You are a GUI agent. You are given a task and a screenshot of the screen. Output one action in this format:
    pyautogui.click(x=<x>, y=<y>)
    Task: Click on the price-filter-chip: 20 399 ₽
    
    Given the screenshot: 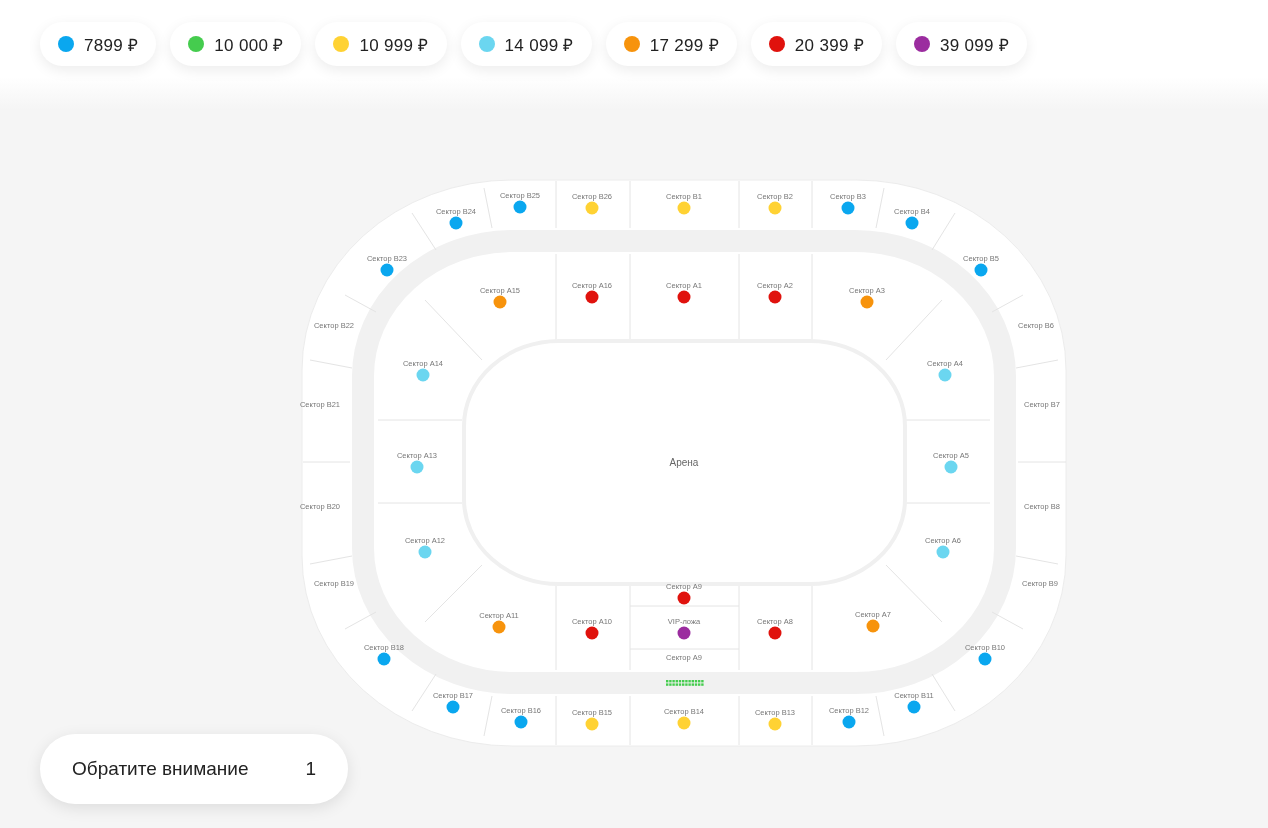 What is the action you would take?
    pyautogui.click(x=816, y=44)
    